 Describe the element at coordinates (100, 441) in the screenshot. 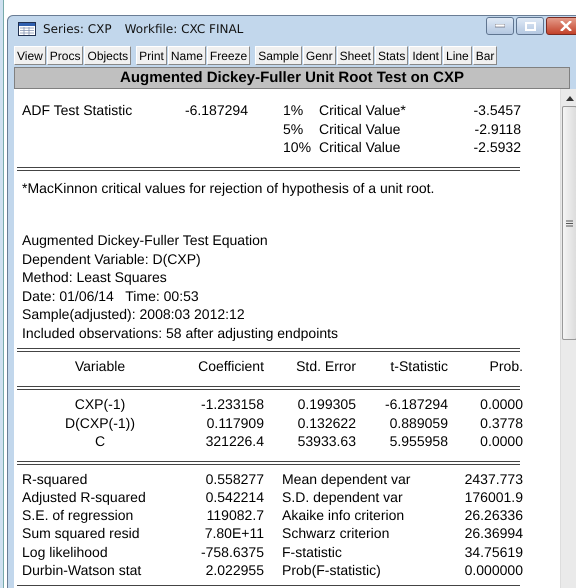

I see `table-cell-text: C` at that location.